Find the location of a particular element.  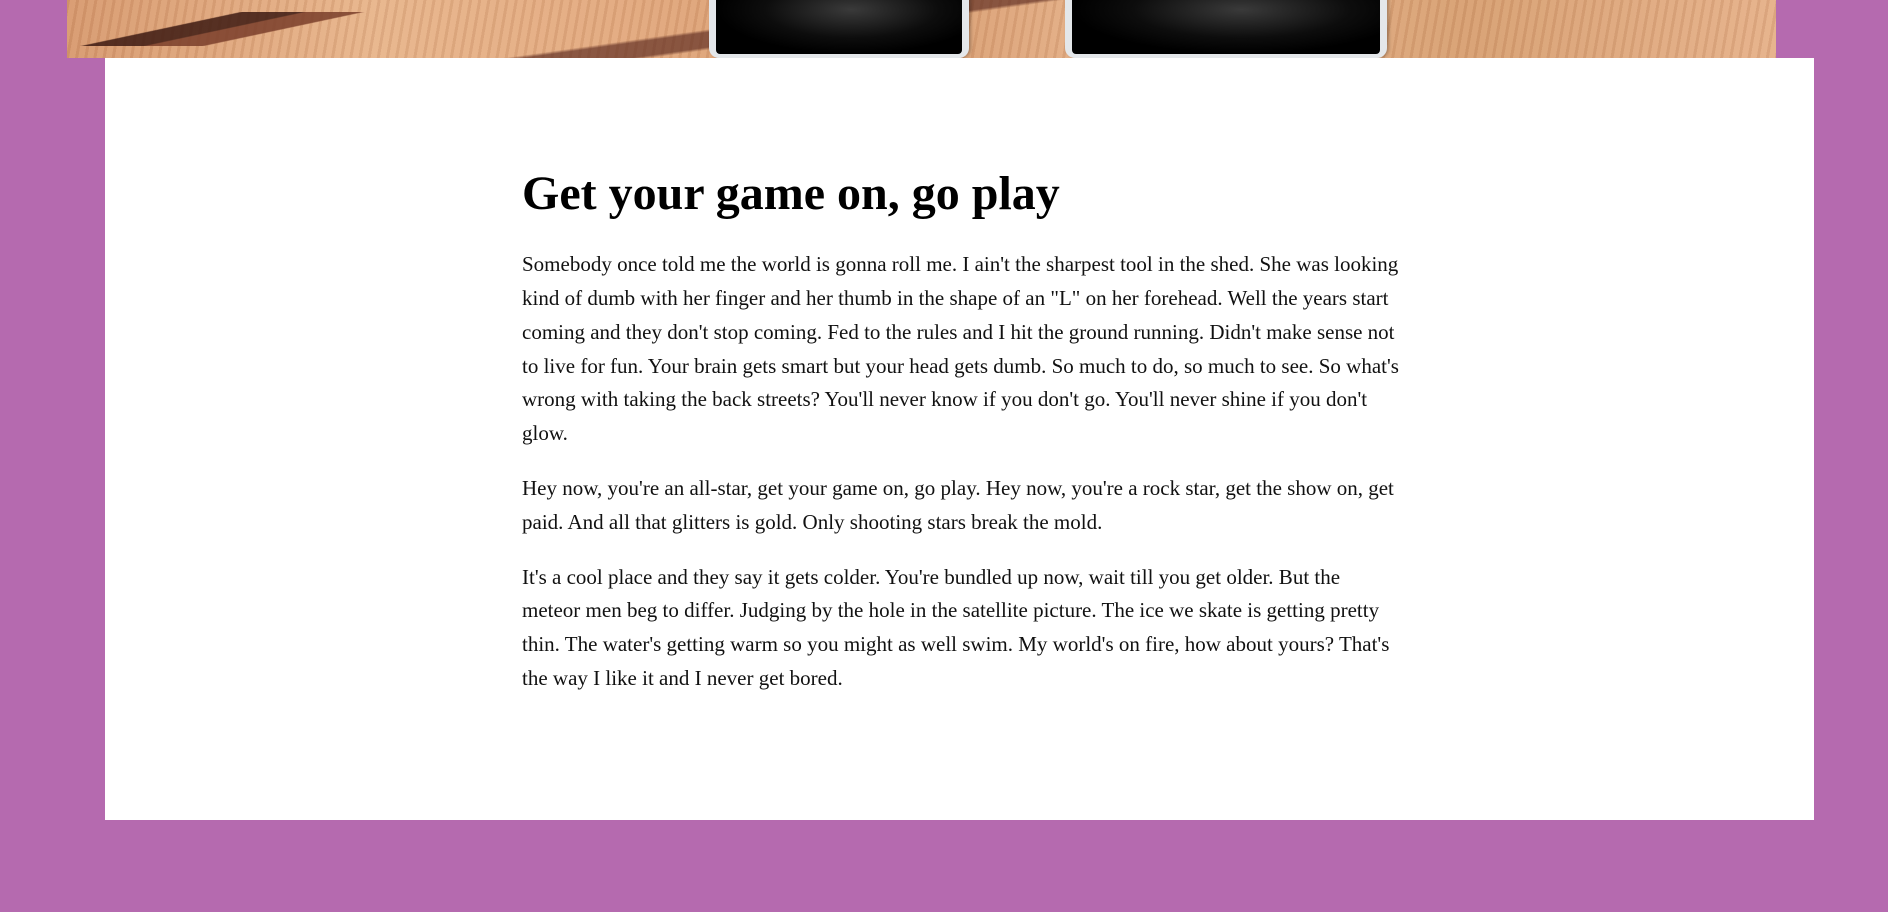

hero-image is located at coordinates (921, 29).